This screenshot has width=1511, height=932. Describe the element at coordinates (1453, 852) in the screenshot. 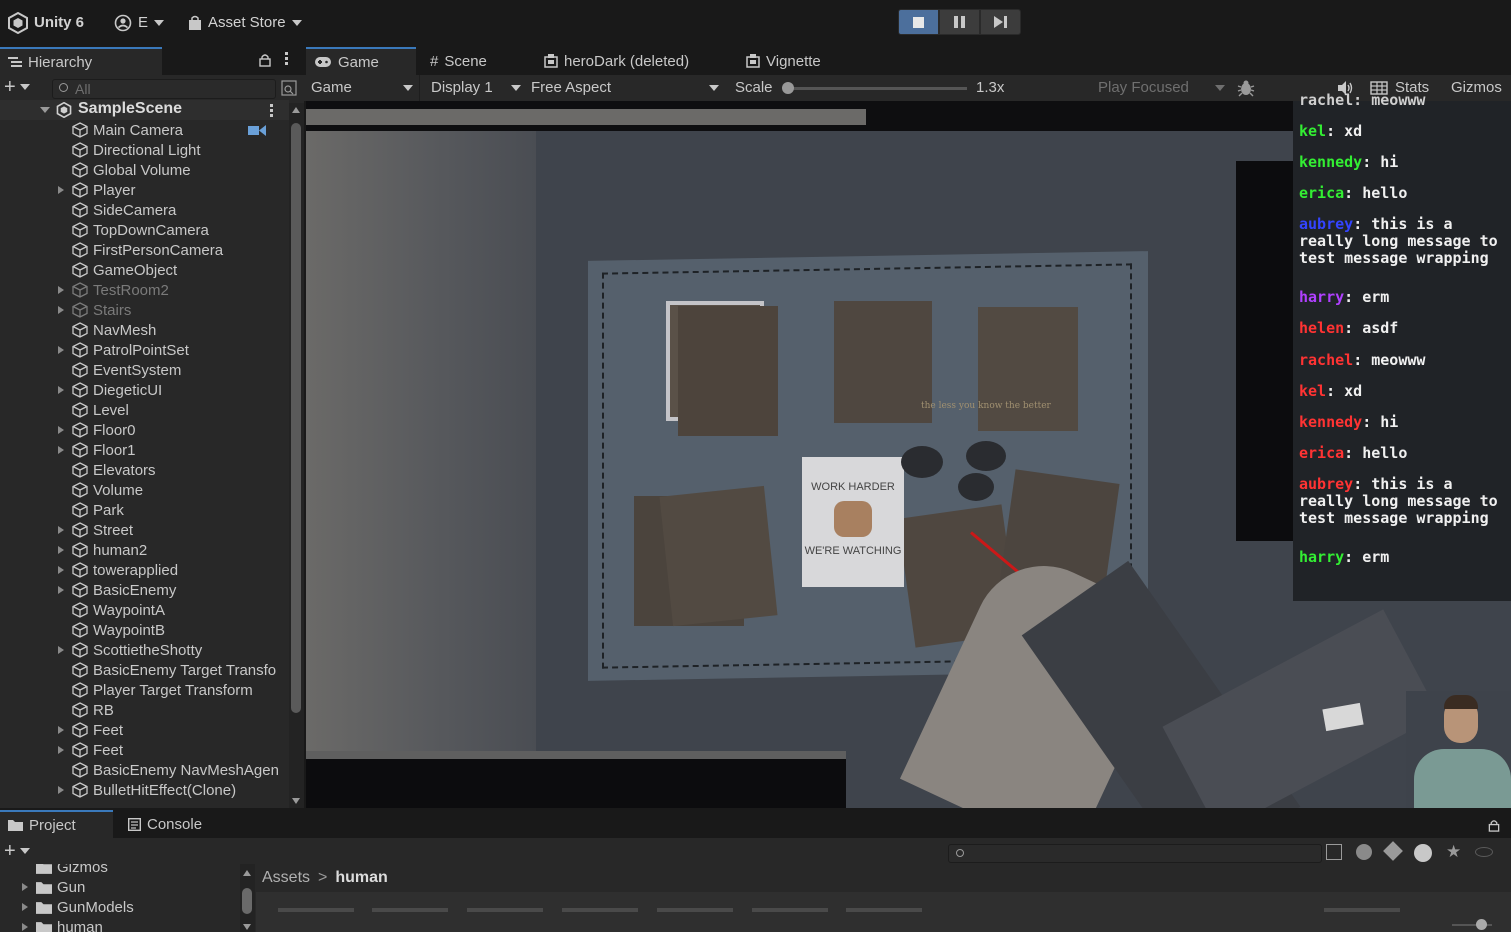

I see `star-icon: ★` at that location.